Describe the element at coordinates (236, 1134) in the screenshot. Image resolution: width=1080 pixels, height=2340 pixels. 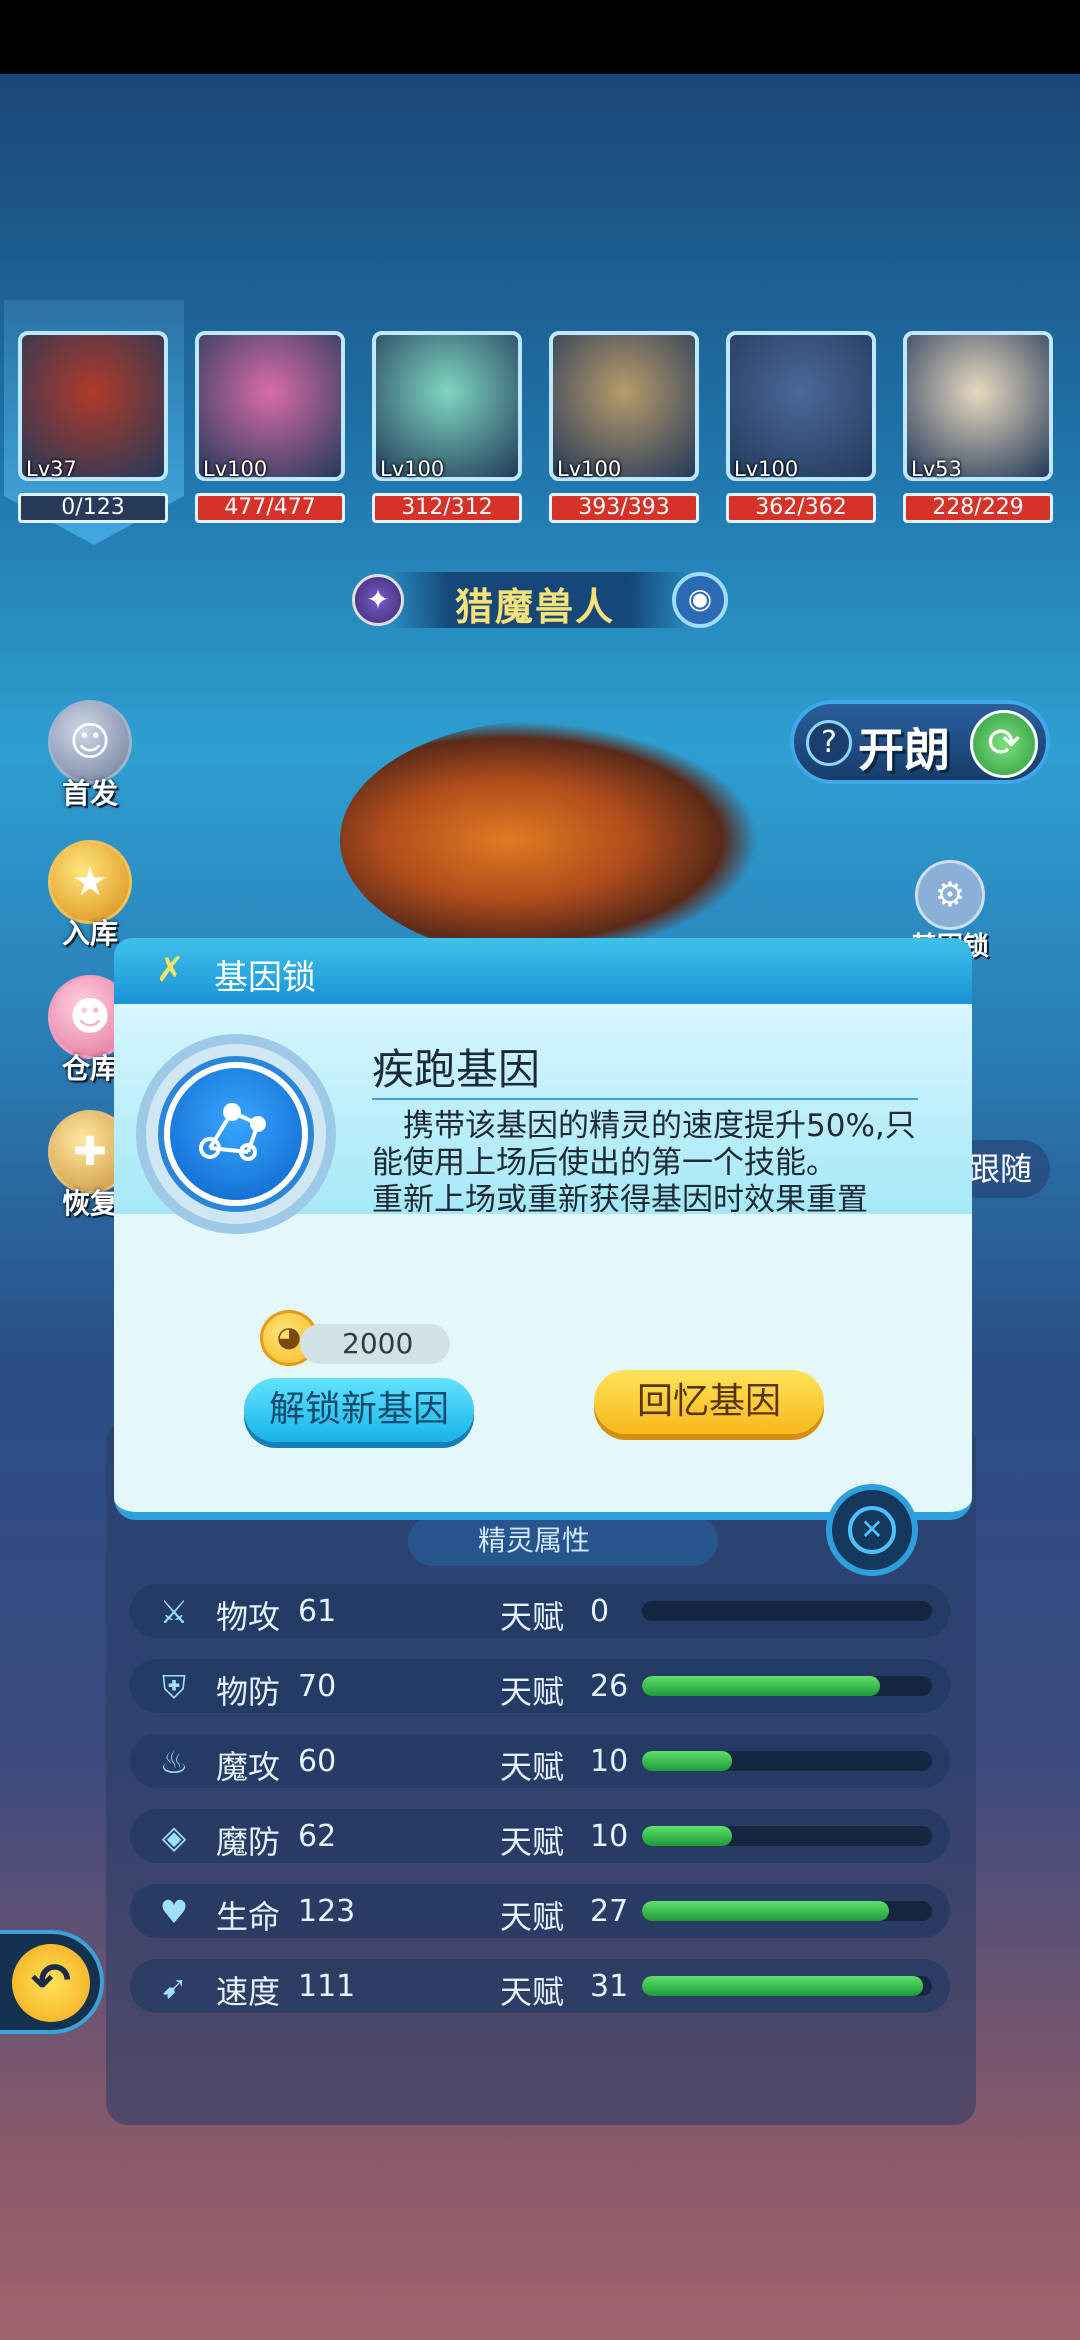
I see `sprint-gene-icon` at that location.